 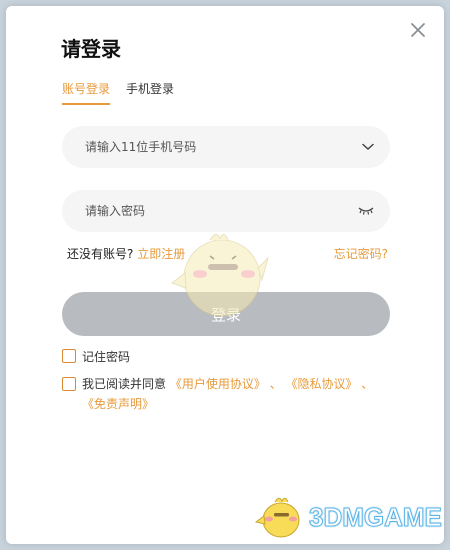 I want to click on password-input, so click(x=220, y=211).